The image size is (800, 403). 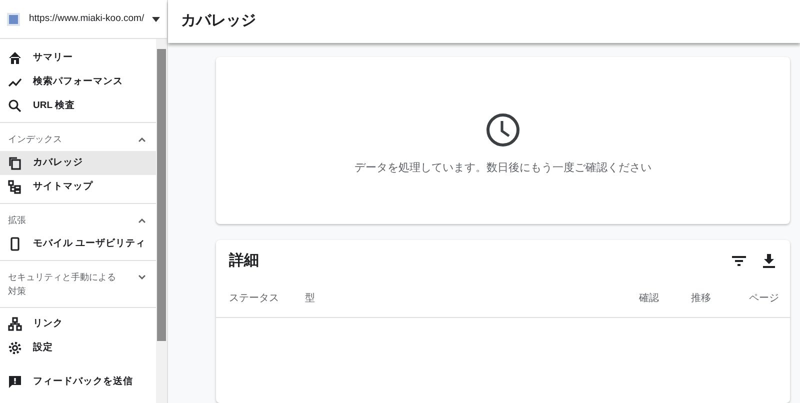 I want to click on status-message: データを処理しています。数日後にもう一度ご確認ください, so click(x=503, y=168).